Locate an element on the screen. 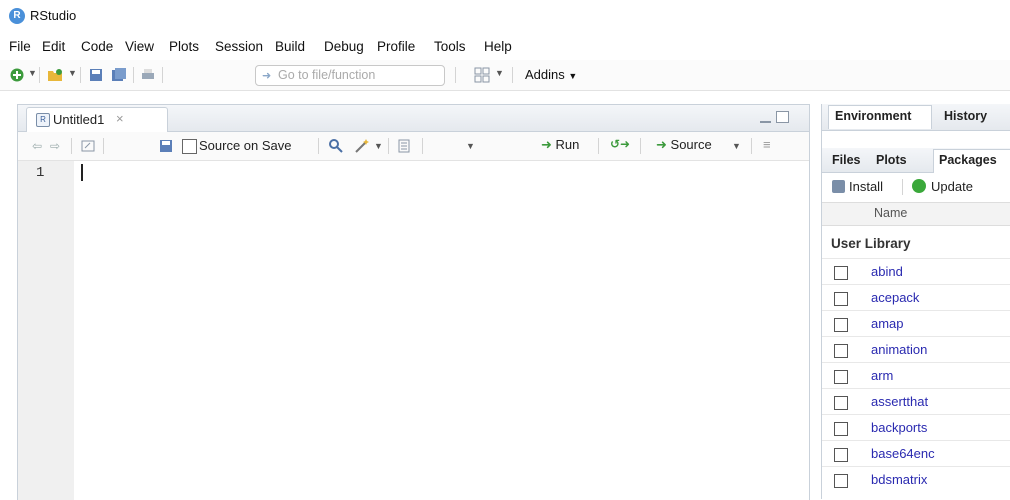  package-name-link: base64enc is located at coordinates (903, 453).